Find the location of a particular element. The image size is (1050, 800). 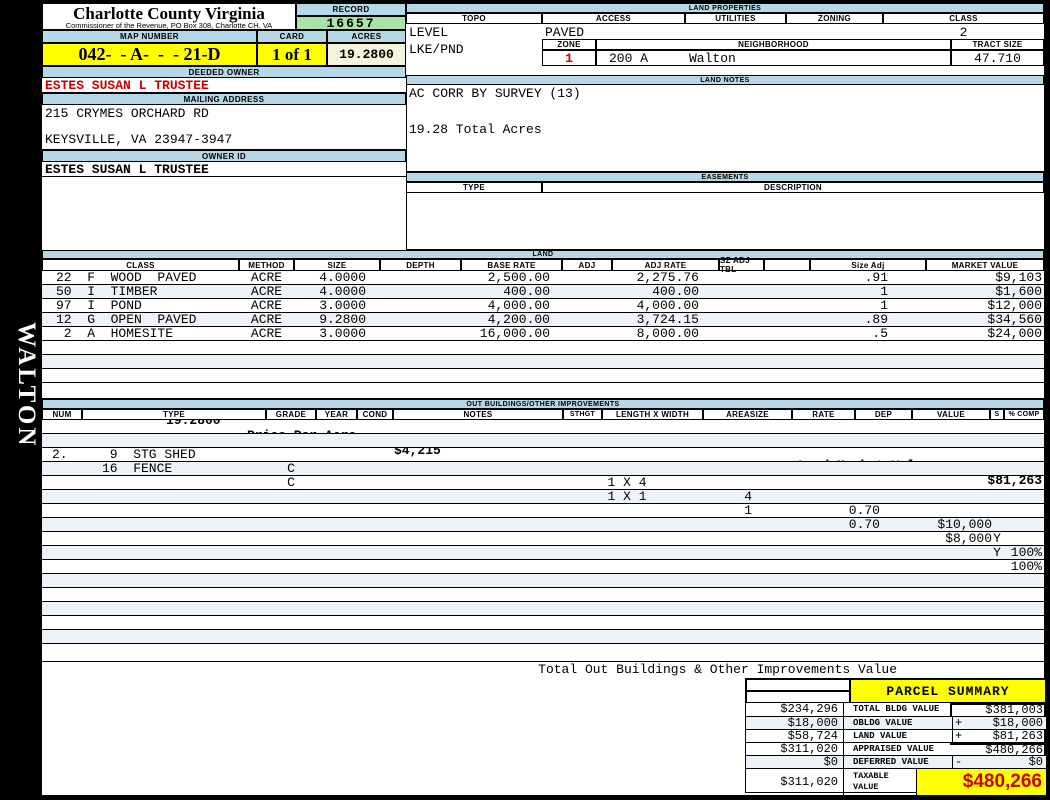

land-cell-base-rate: 4,200.00 is located at coordinates (518, 319).